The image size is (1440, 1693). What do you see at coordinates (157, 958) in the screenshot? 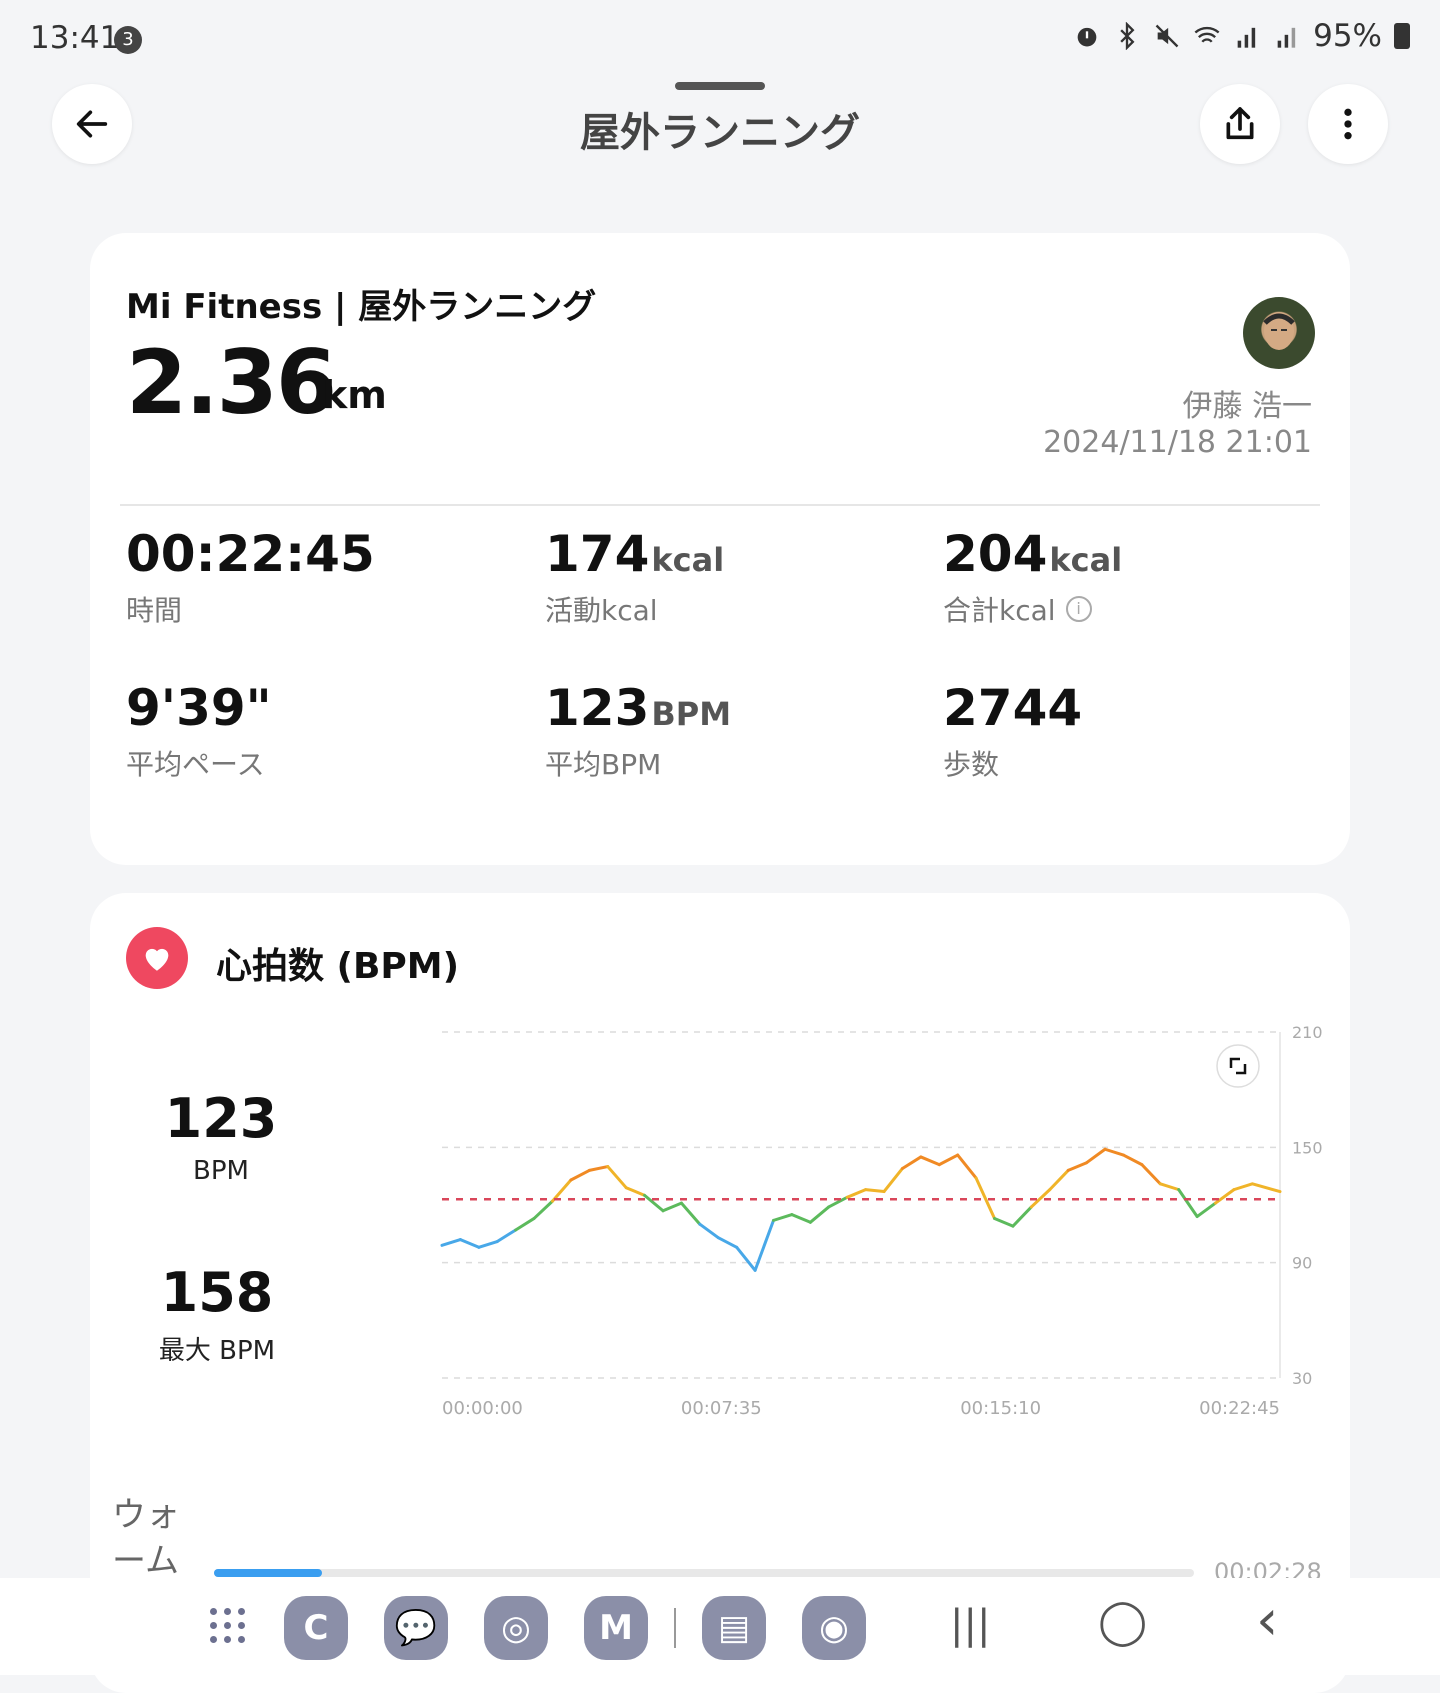
I see `heart-icon` at bounding box center [157, 958].